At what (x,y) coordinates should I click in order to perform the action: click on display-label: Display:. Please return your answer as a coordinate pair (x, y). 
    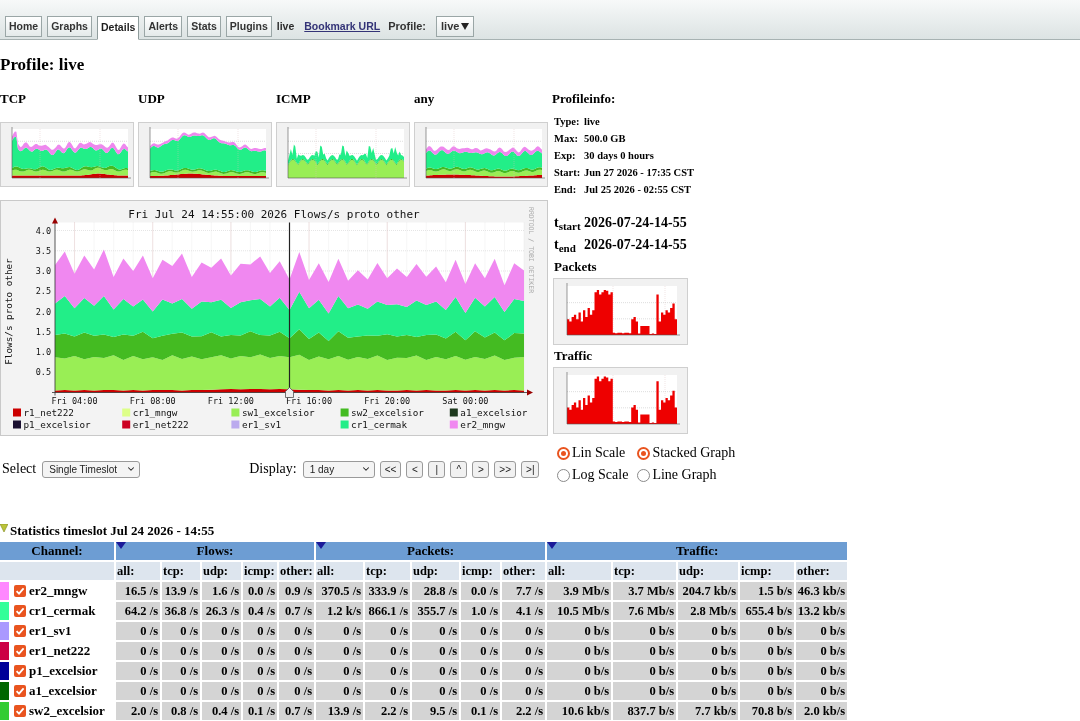
    Looking at the image, I should click on (273, 469).